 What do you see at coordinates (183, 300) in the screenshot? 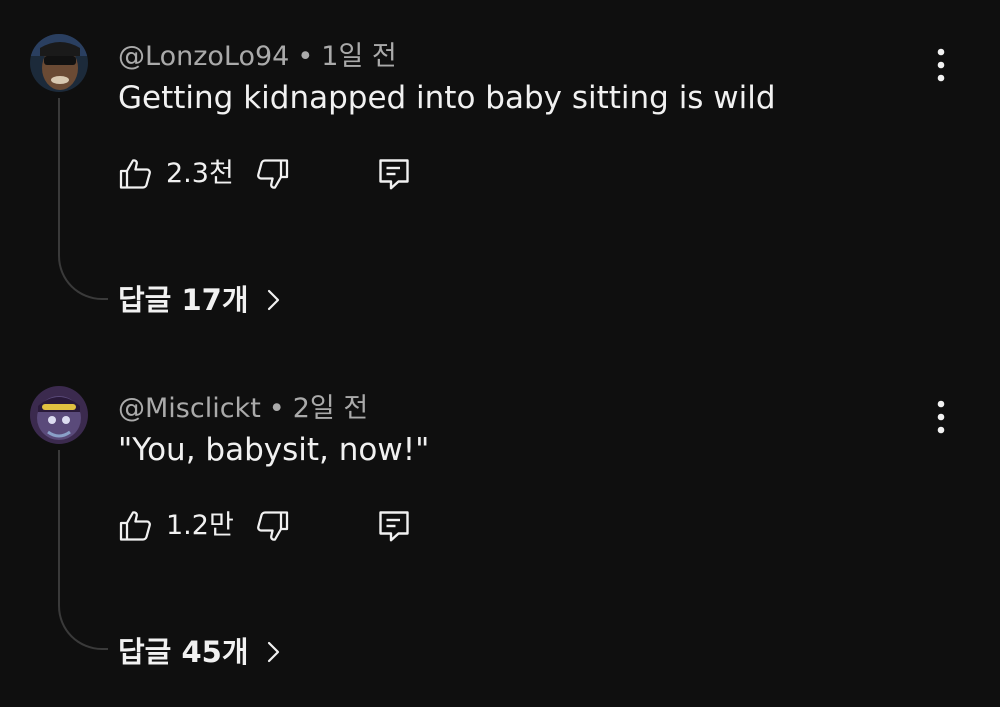
I see `replies-label: 답글 17개` at bounding box center [183, 300].